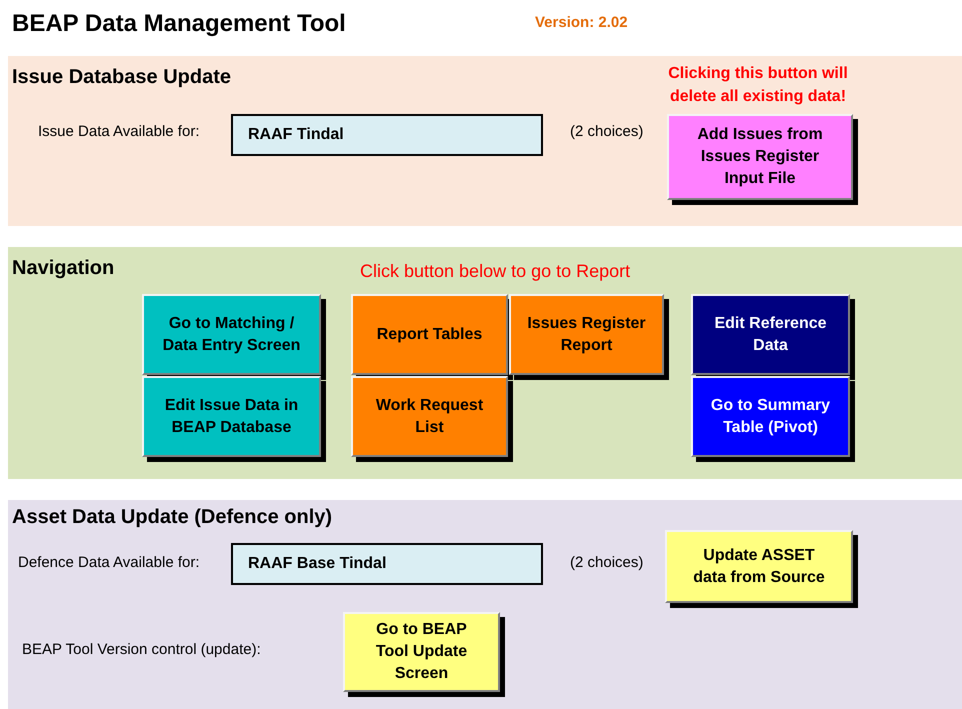 The width and height of the screenshot is (962, 709). What do you see at coordinates (119, 131) in the screenshot?
I see `field-label: Issue Data Available for:` at bounding box center [119, 131].